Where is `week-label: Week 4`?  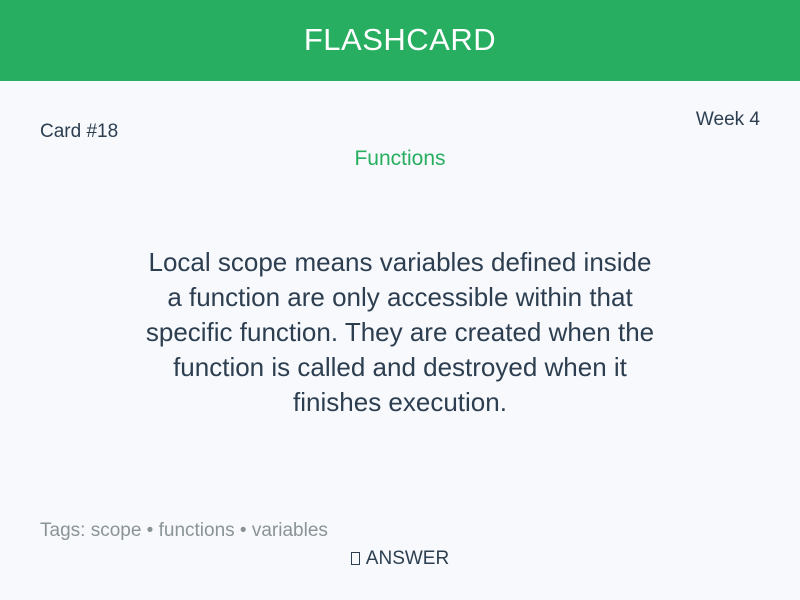 week-label: Week 4 is located at coordinates (727, 119).